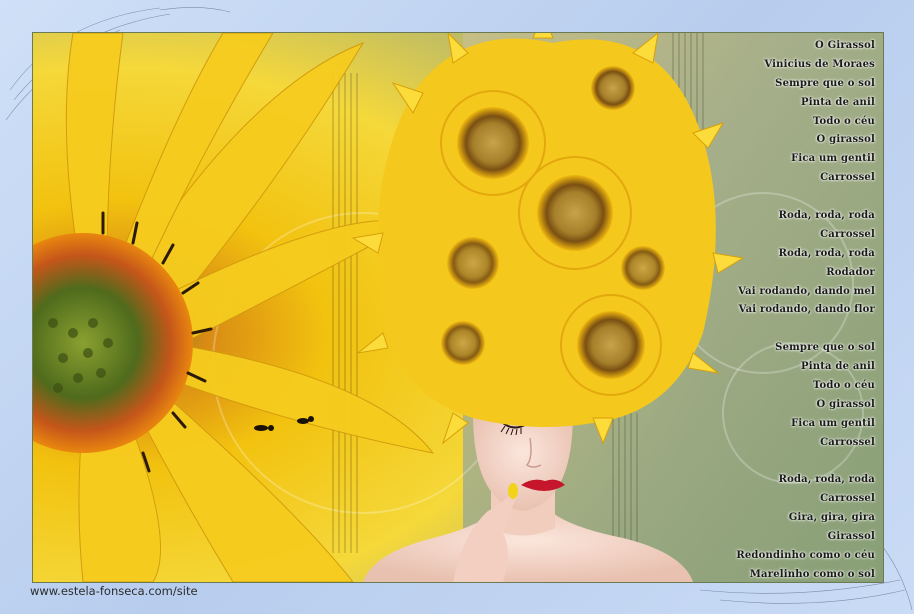 This screenshot has height=614, width=914. What do you see at coordinates (812, 574) in the screenshot?
I see `poem-line: Marelinho como o sol` at bounding box center [812, 574].